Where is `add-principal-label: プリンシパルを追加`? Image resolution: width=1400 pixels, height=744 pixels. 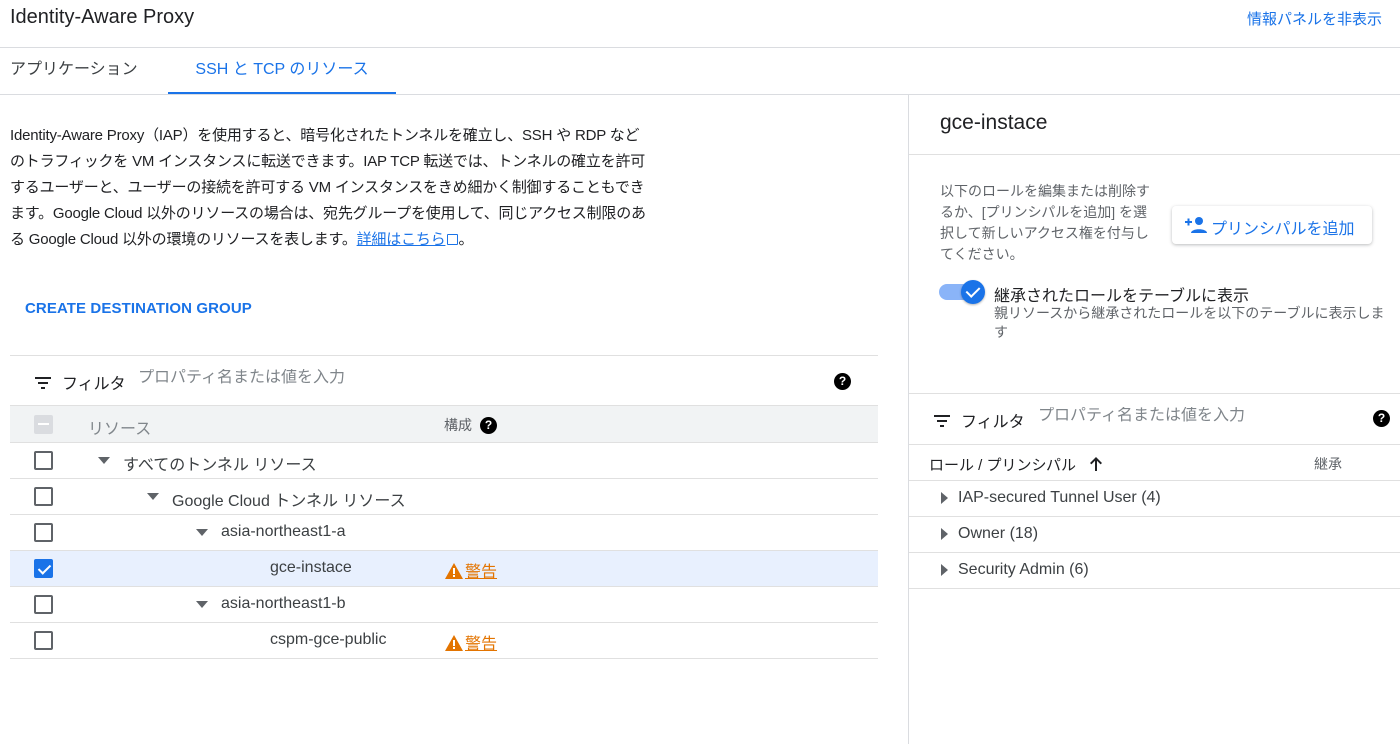
add-principal-label: プリンシパルを追加 is located at coordinates (1283, 229).